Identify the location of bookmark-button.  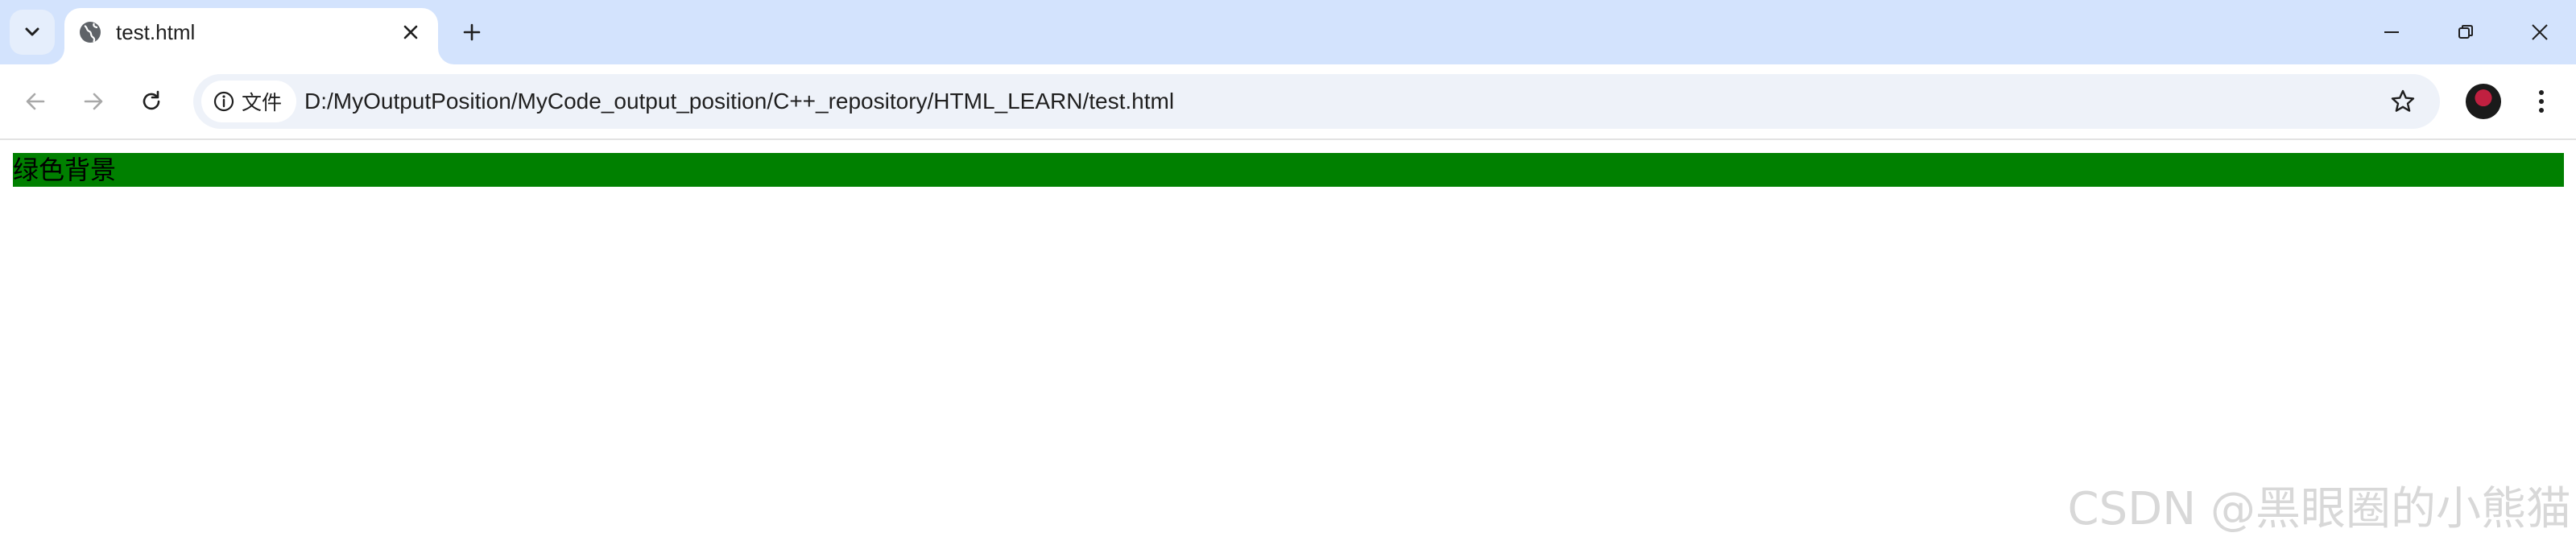
(2403, 101).